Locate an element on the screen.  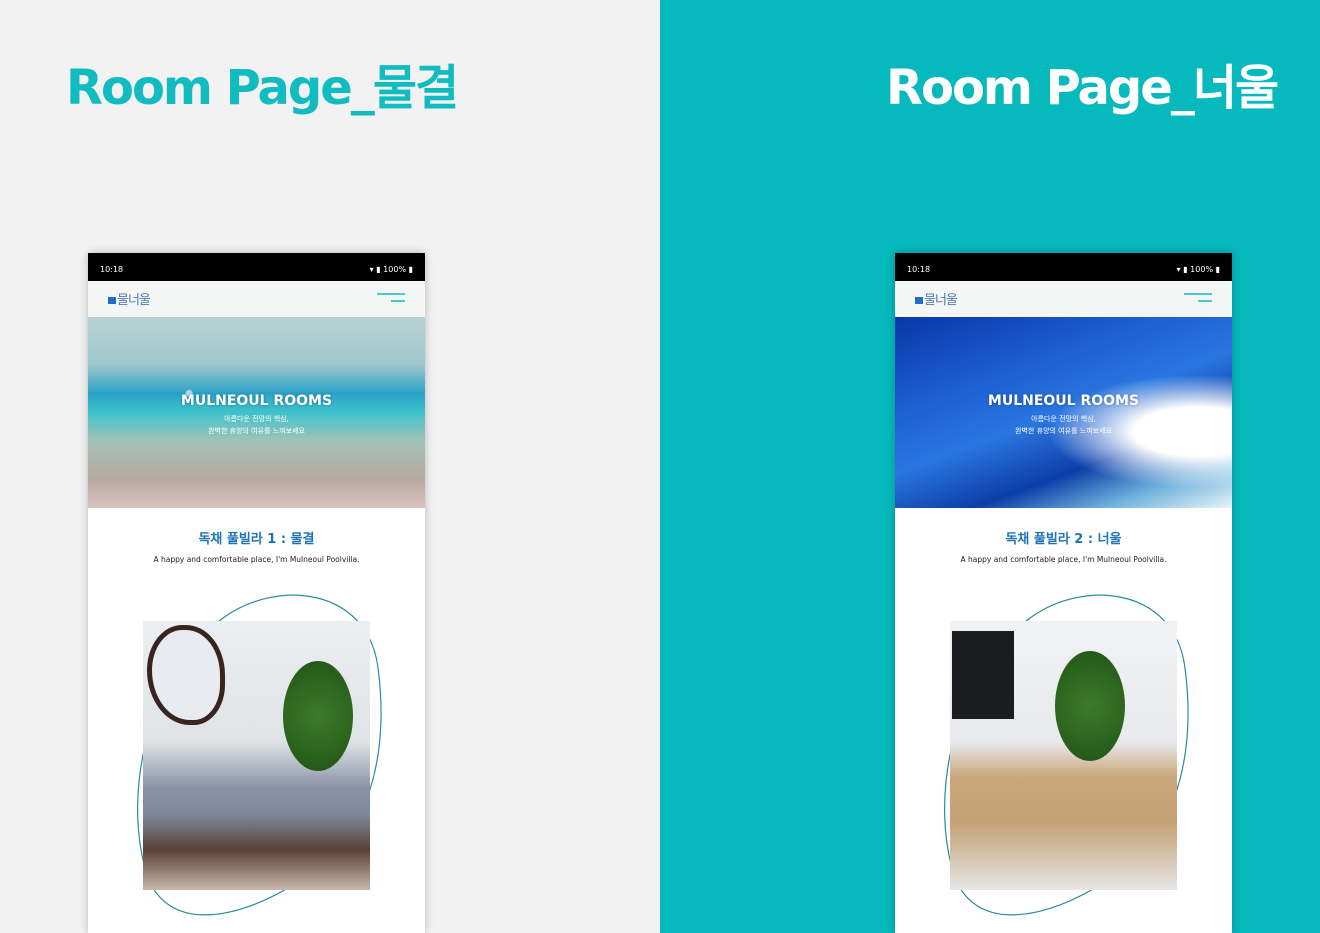
television is located at coordinates (983, 675).